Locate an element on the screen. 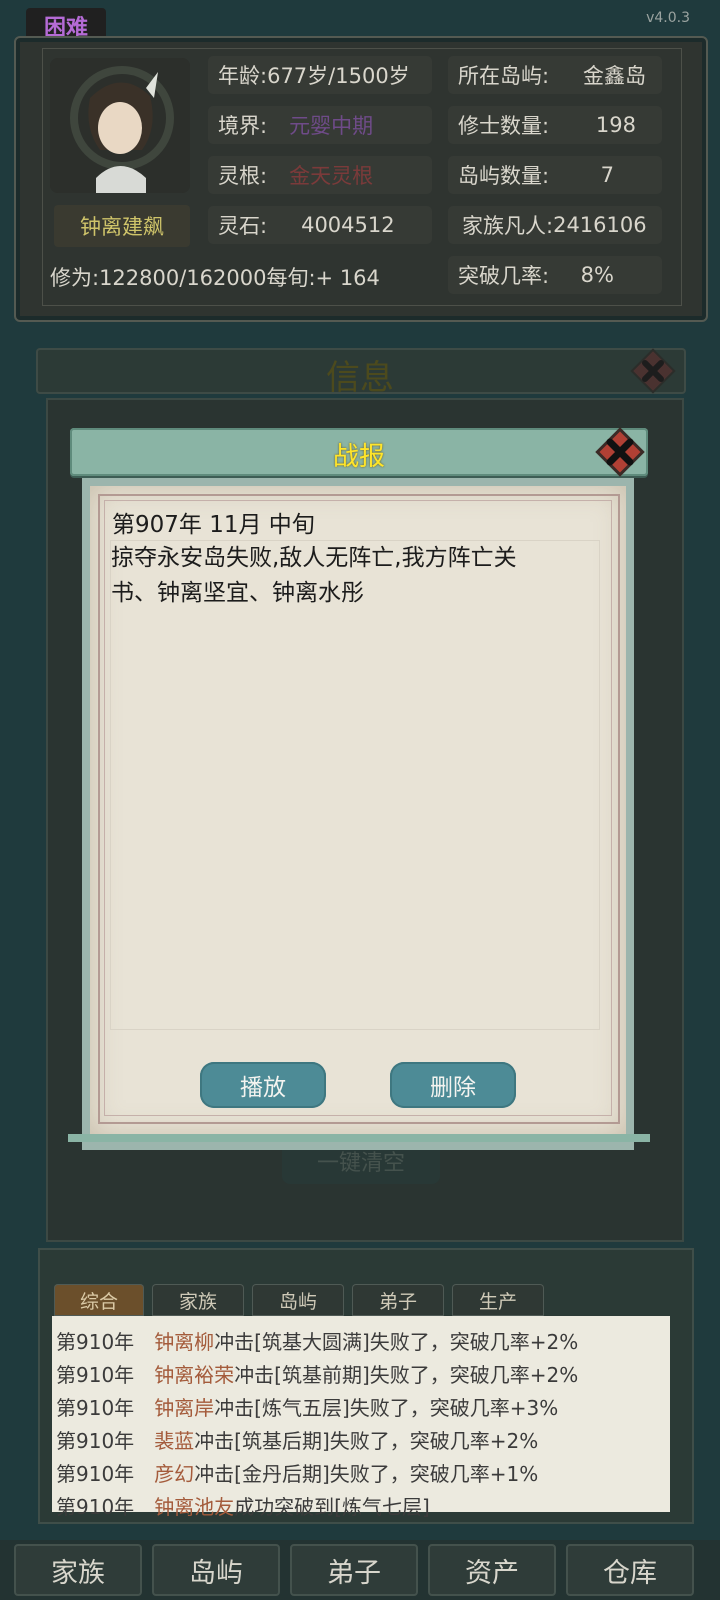 Image resolution: width=720 pixels, height=1600 pixels. report-dialog-bottom-edge is located at coordinates (359, 1138).